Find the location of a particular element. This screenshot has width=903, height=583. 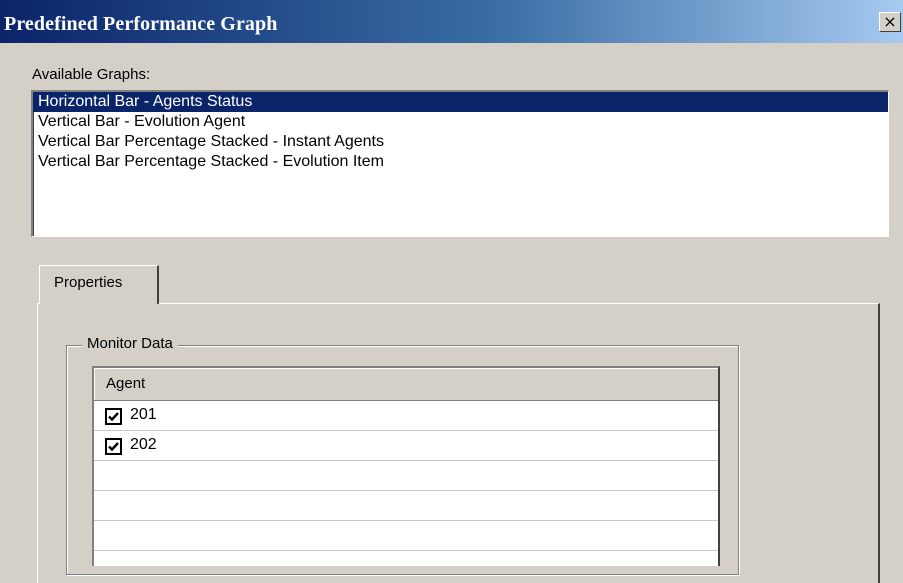

title-bar: Predefined Performance Graph × is located at coordinates (451, 21).